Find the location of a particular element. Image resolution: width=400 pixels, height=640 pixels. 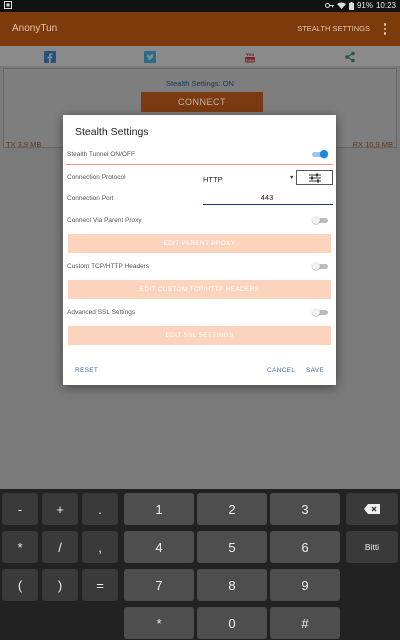

app-bar: AnonyTun STEALTH SETTINGS is located at coordinates (200, 29).